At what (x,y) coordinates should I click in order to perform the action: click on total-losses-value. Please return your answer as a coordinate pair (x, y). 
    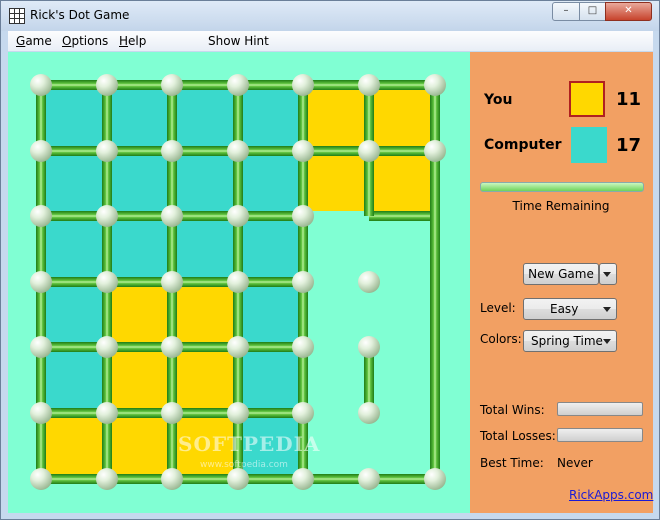
    Looking at the image, I should click on (600, 435).